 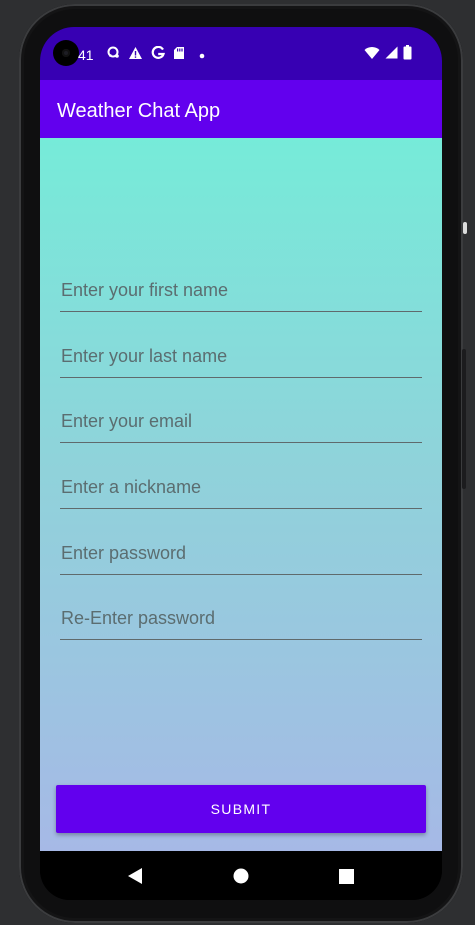 I want to click on dot-icon, so click(x=202, y=55).